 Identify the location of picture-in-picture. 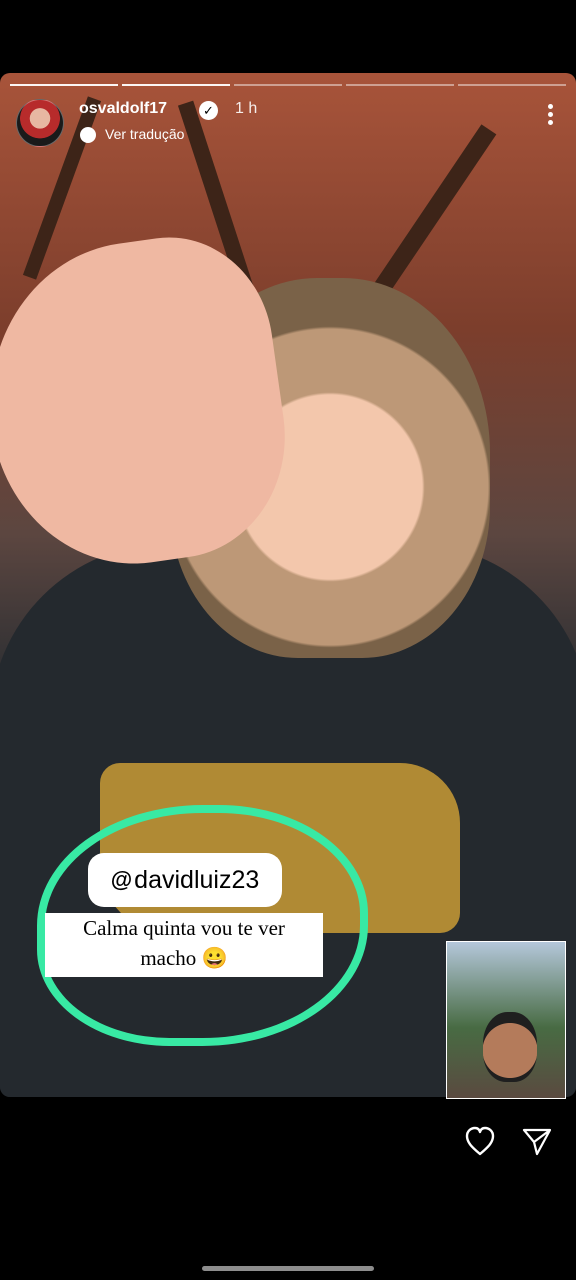
(506, 1020).